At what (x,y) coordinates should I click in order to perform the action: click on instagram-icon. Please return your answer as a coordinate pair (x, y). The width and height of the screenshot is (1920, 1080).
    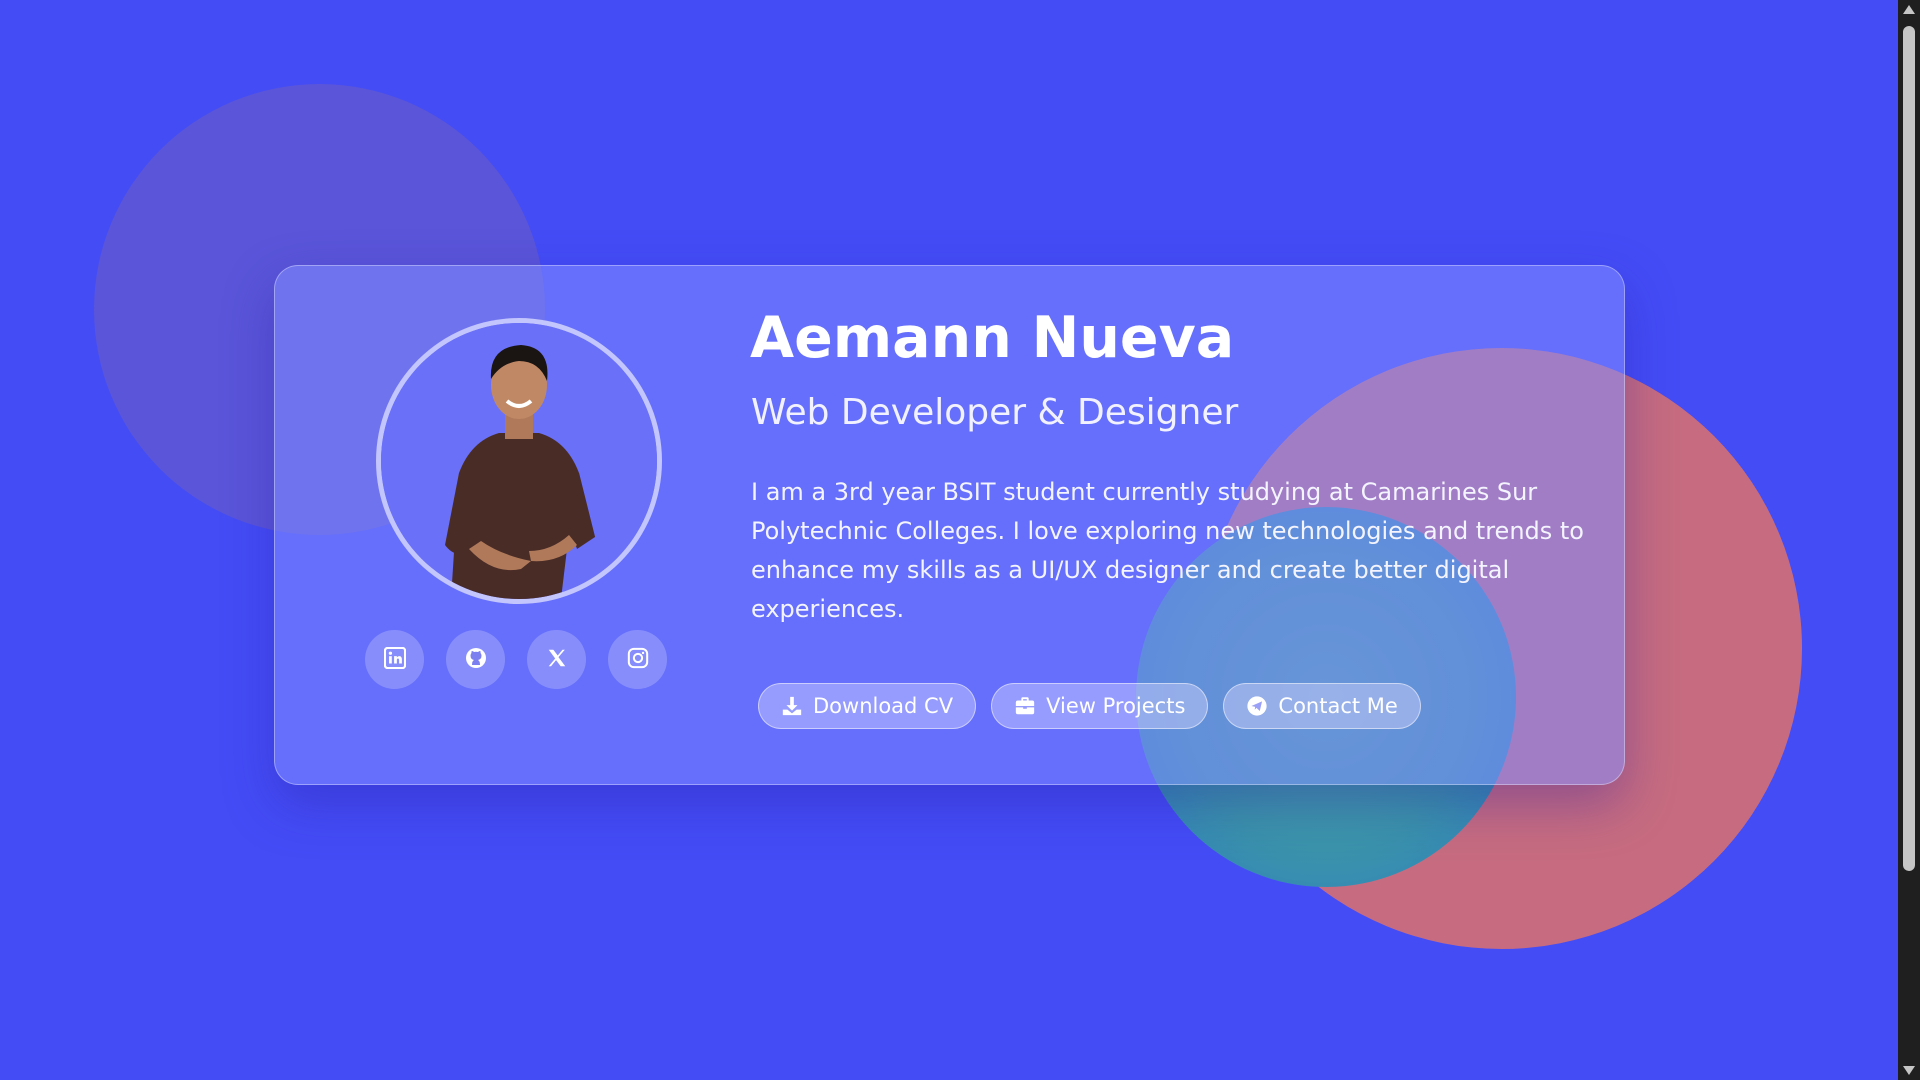
    Looking at the image, I should click on (638, 660).